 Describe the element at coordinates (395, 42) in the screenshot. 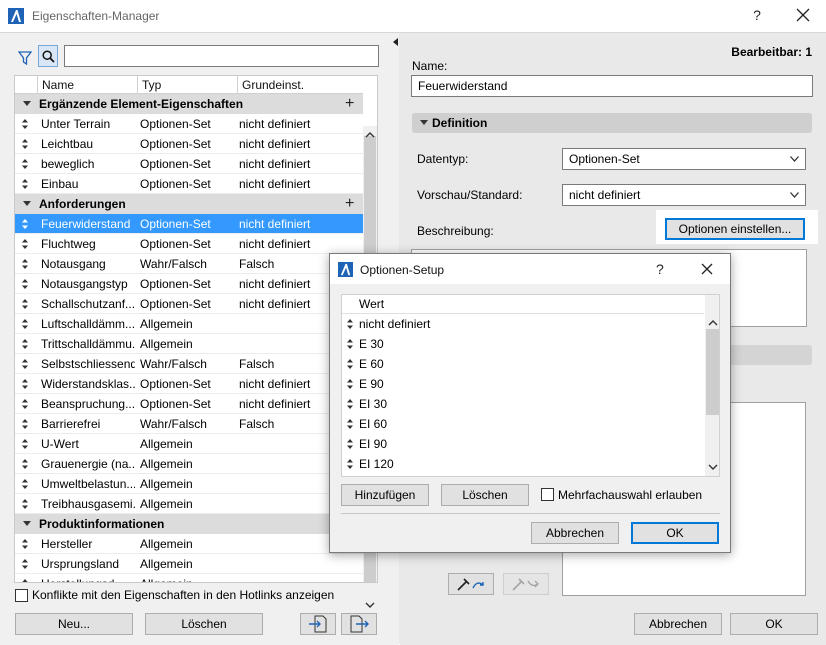

I see `collapse-left-icon` at that location.